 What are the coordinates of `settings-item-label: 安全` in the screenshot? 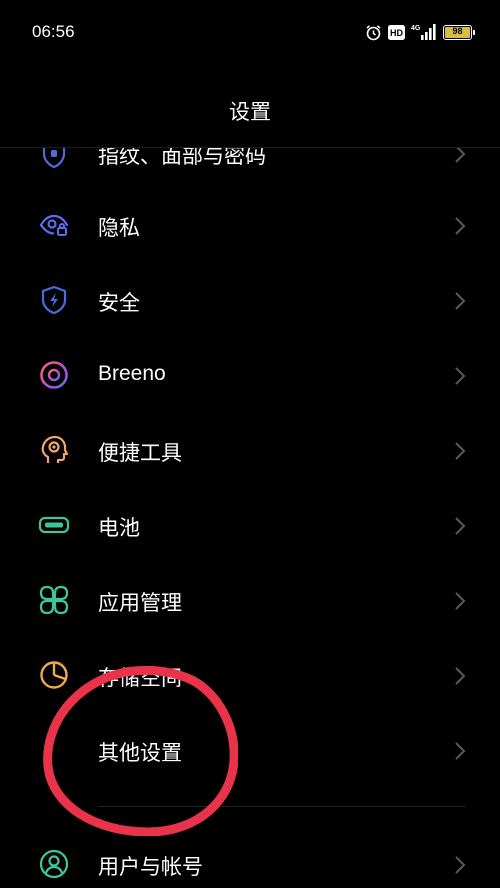 It's located at (119, 303).